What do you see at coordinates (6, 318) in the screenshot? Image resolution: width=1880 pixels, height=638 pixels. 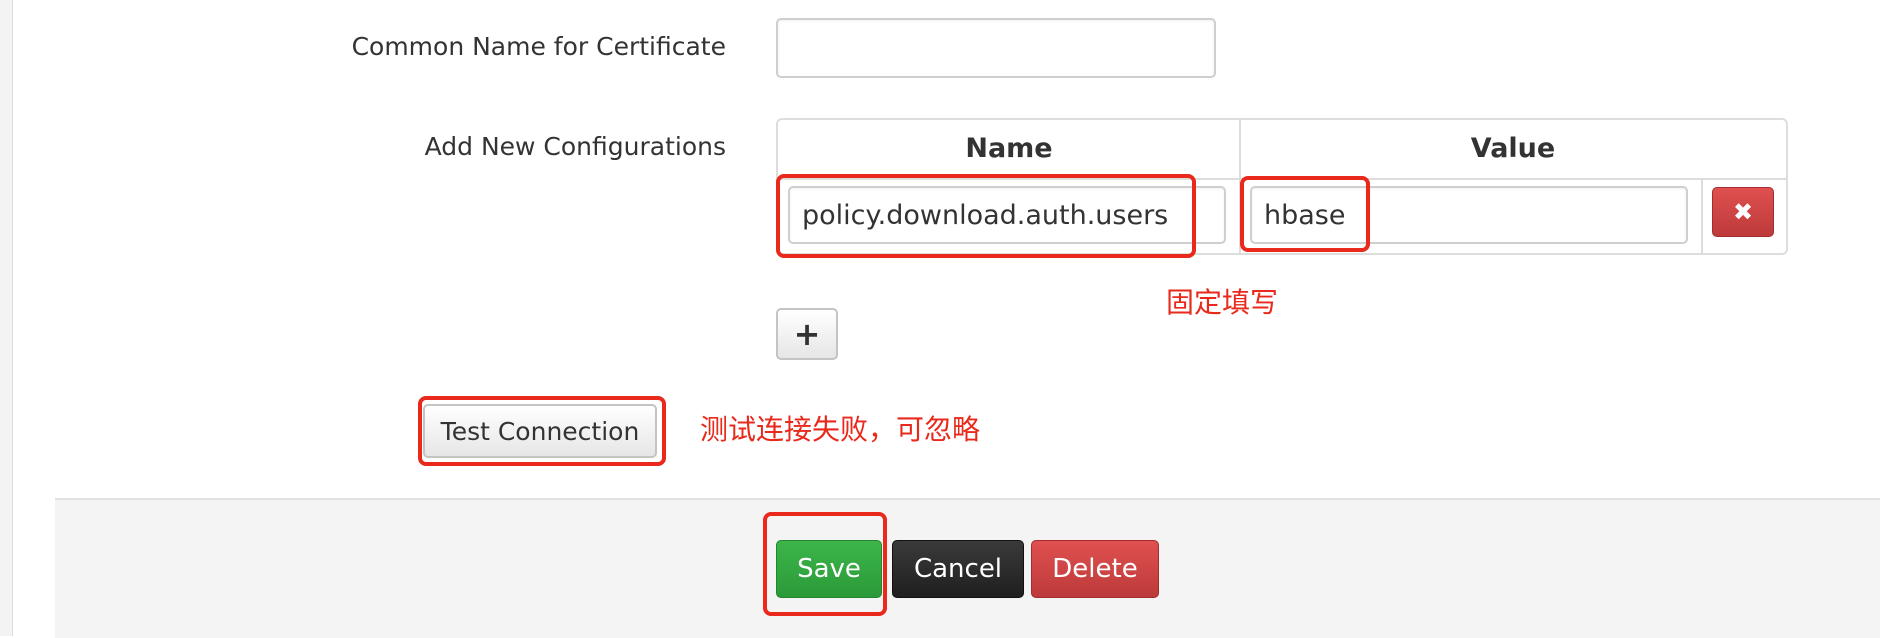 I see `left-edge-scrollbar` at bounding box center [6, 318].